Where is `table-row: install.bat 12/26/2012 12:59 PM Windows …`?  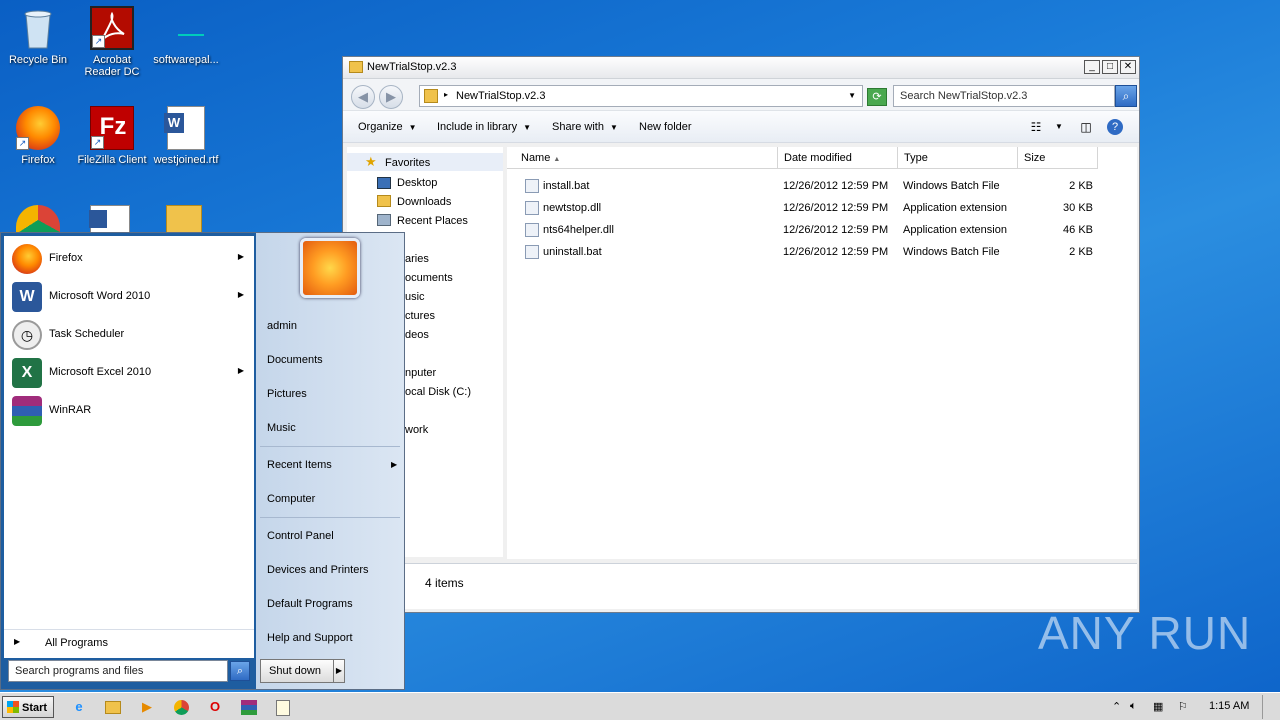 table-row: install.bat 12/26/2012 12:59 PM Windows … is located at coordinates (822, 186).